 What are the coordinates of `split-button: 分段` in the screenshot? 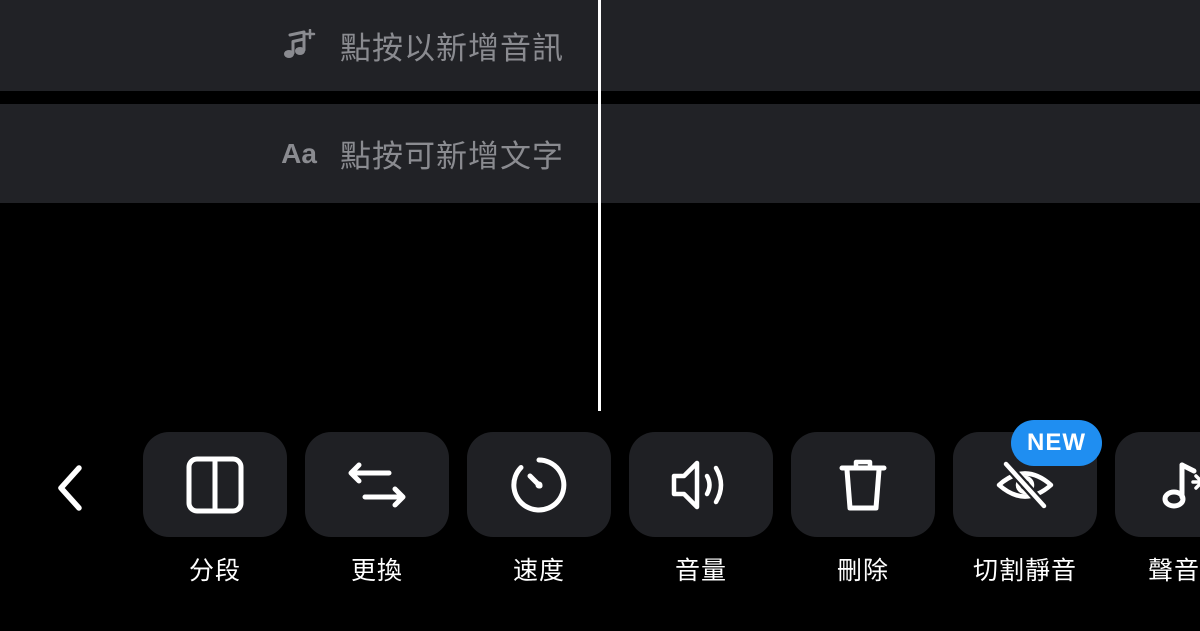 It's located at (215, 509).